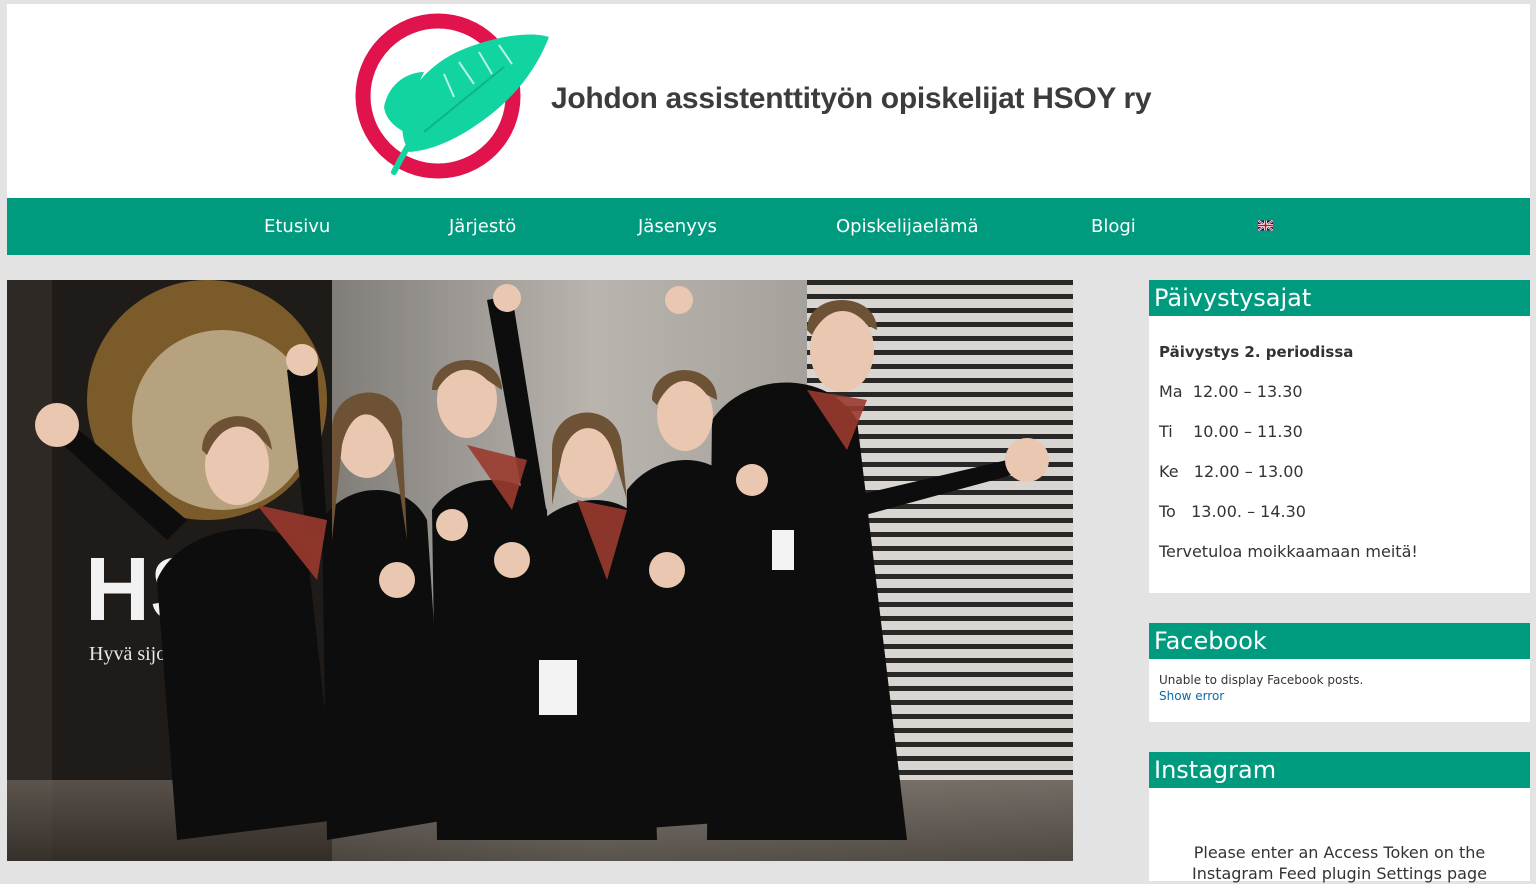 The height and width of the screenshot is (884, 1536). Describe the element at coordinates (1232, 511) in the screenshot. I see `office-hours-row: To 13.00. – 14.30` at that location.